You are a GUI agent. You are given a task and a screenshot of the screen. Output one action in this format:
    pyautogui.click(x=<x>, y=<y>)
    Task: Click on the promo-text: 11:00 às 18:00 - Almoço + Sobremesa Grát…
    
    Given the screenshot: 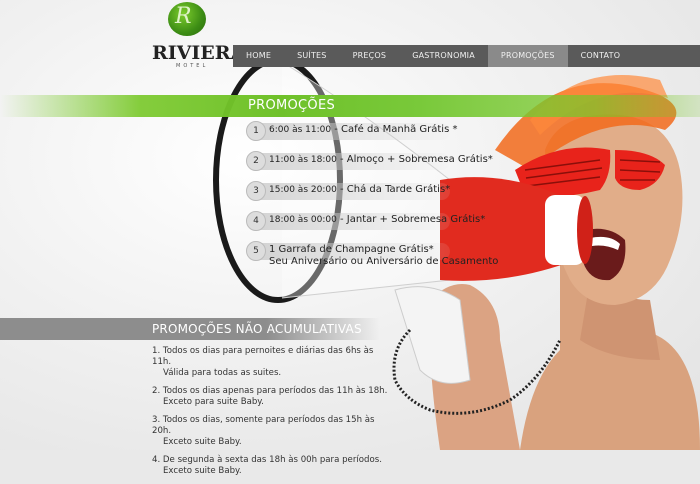 What is the action you would take?
    pyautogui.click(x=381, y=159)
    